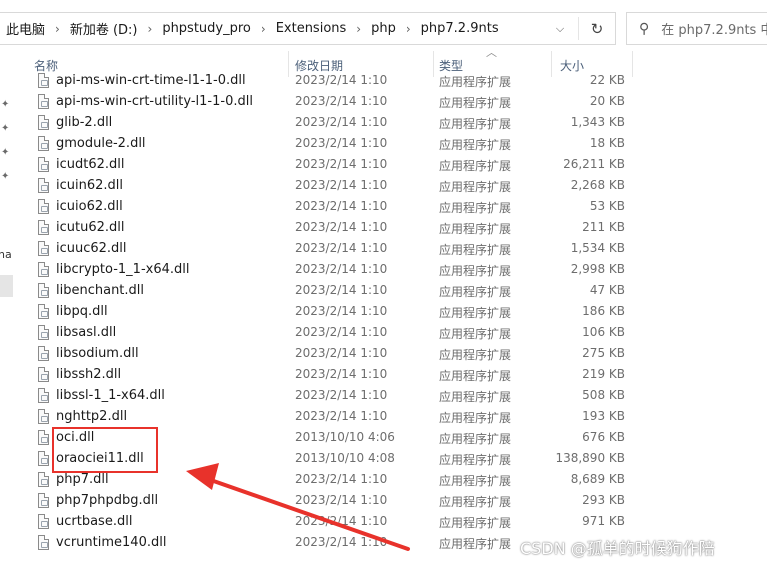 Image resolution: width=767 pixels, height=565 pixels. Describe the element at coordinates (298, 507) in the screenshot. I see `annotation-arrow` at that location.